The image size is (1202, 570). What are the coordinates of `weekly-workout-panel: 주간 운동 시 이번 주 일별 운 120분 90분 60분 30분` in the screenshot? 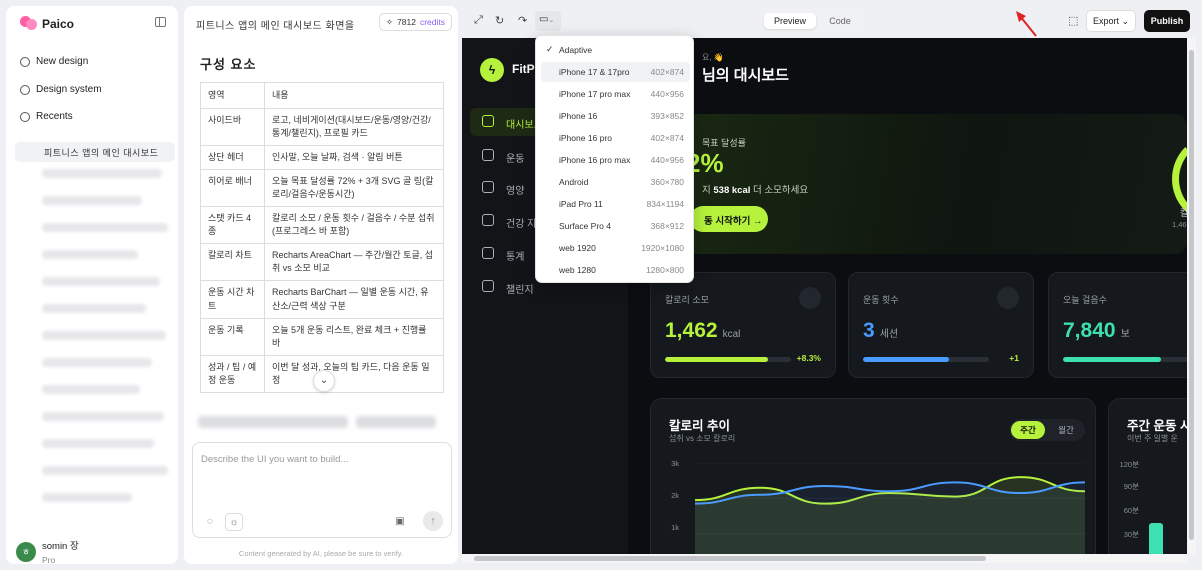 It's located at (1147, 476).